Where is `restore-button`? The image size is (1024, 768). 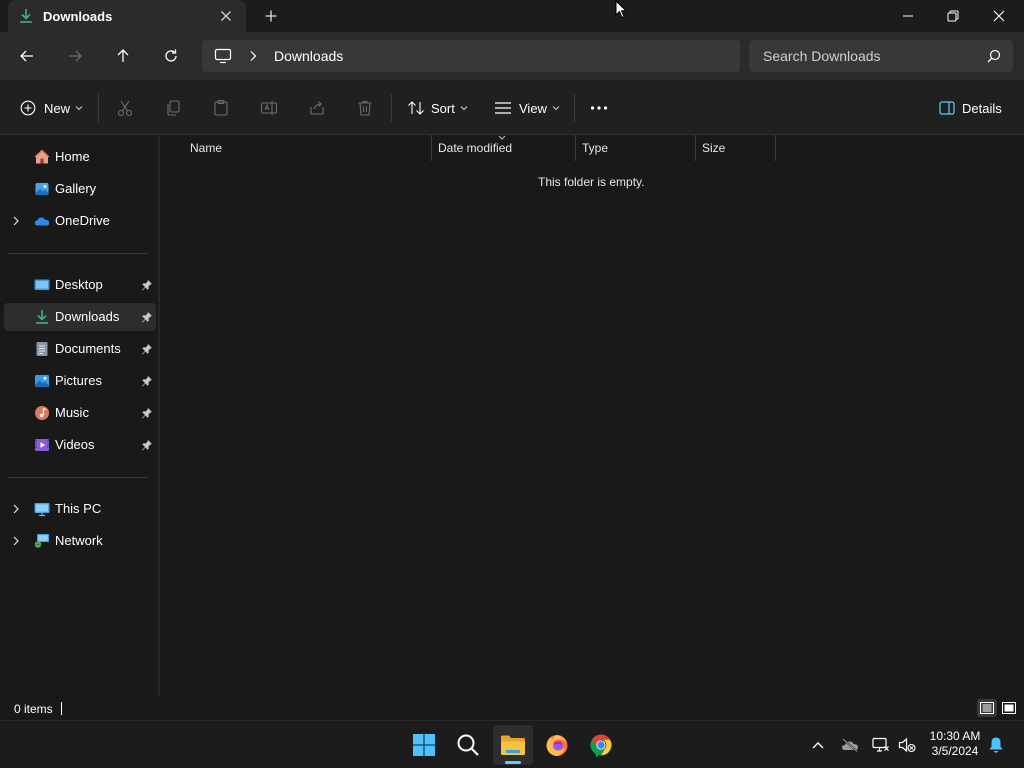
restore-button is located at coordinates (953, 16).